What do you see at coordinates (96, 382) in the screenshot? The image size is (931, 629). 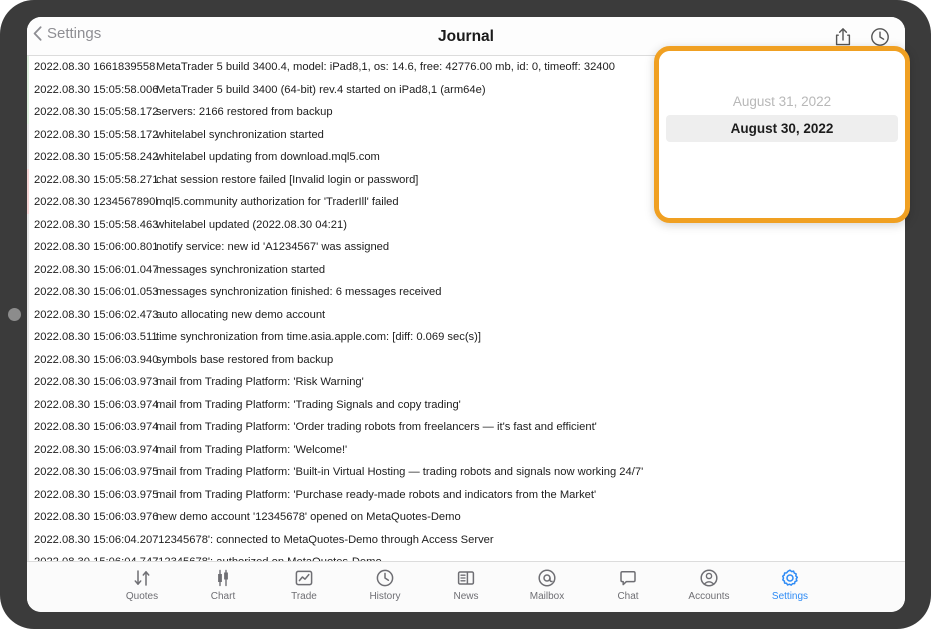 I see `journal-row-time: 2022.08.30 15:06:03.973` at bounding box center [96, 382].